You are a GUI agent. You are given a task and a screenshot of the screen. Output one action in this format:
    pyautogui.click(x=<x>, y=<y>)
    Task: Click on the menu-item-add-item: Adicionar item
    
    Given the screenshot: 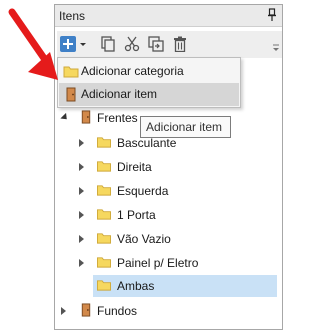 What is the action you would take?
    pyautogui.click(x=149, y=94)
    